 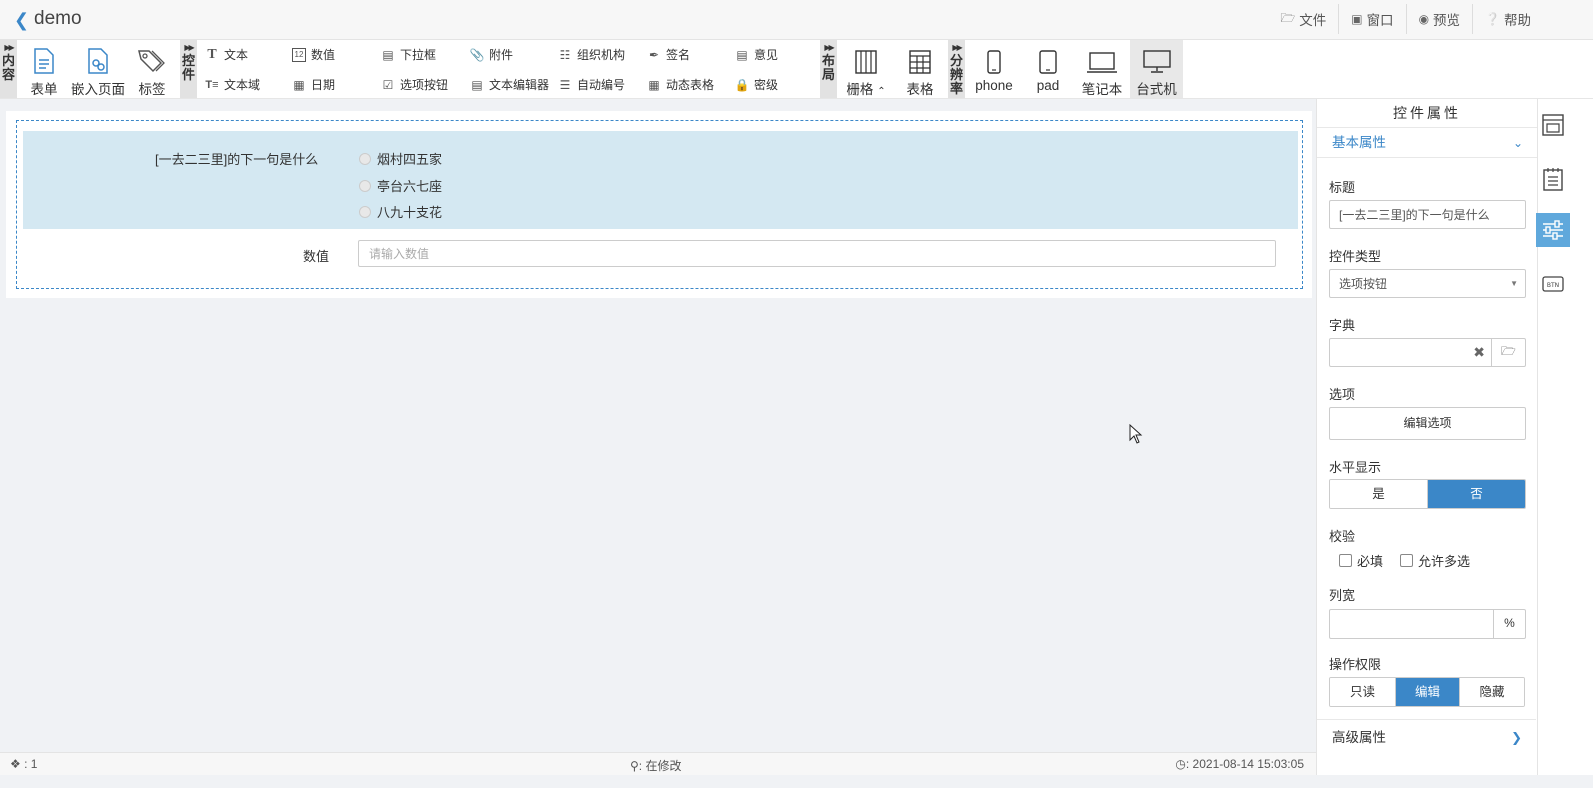 What do you see at coordinates (1491, 692) in the screenshot?
I see `perm-hide-button: 隐藏` at bounding box center [1491, 692].